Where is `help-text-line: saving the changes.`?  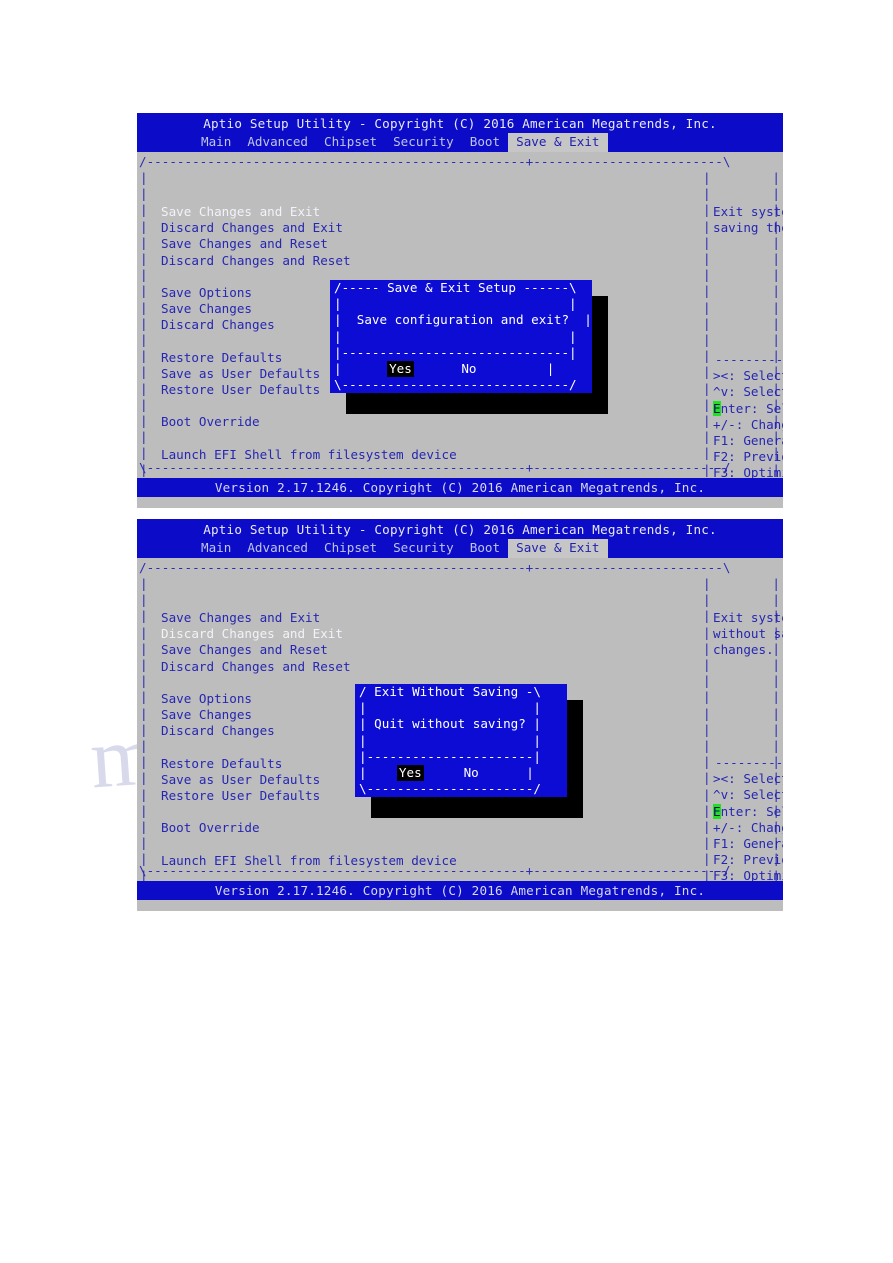
help-text-line: saving the changes. is located at coordinates (748, 228).